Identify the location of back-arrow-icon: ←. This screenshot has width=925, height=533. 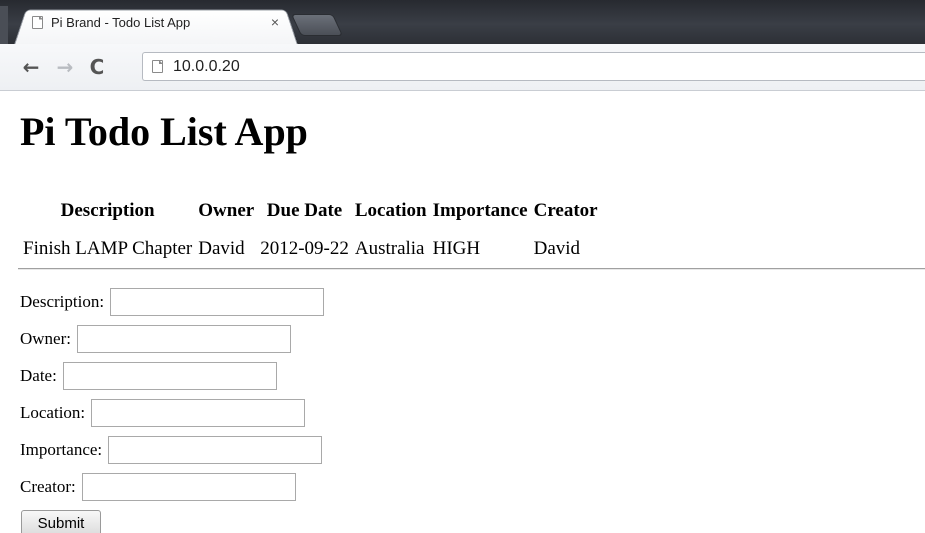
(31, 67).